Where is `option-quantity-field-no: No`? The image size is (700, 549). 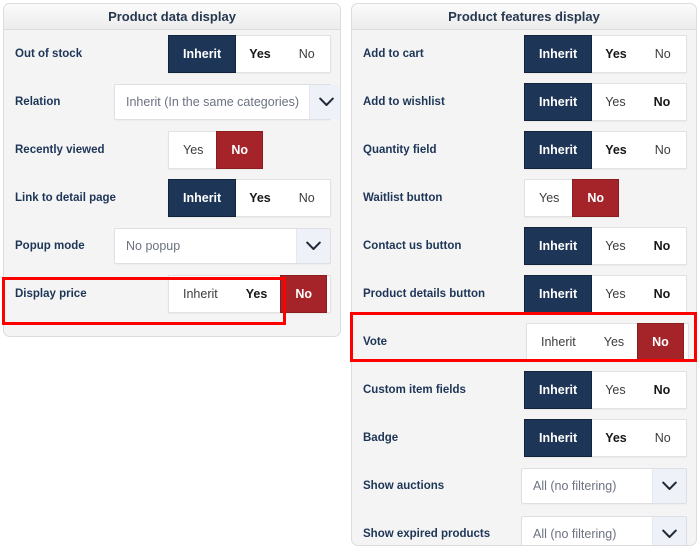 option-quantity-field-no: No is located at coordinates (663, 150).